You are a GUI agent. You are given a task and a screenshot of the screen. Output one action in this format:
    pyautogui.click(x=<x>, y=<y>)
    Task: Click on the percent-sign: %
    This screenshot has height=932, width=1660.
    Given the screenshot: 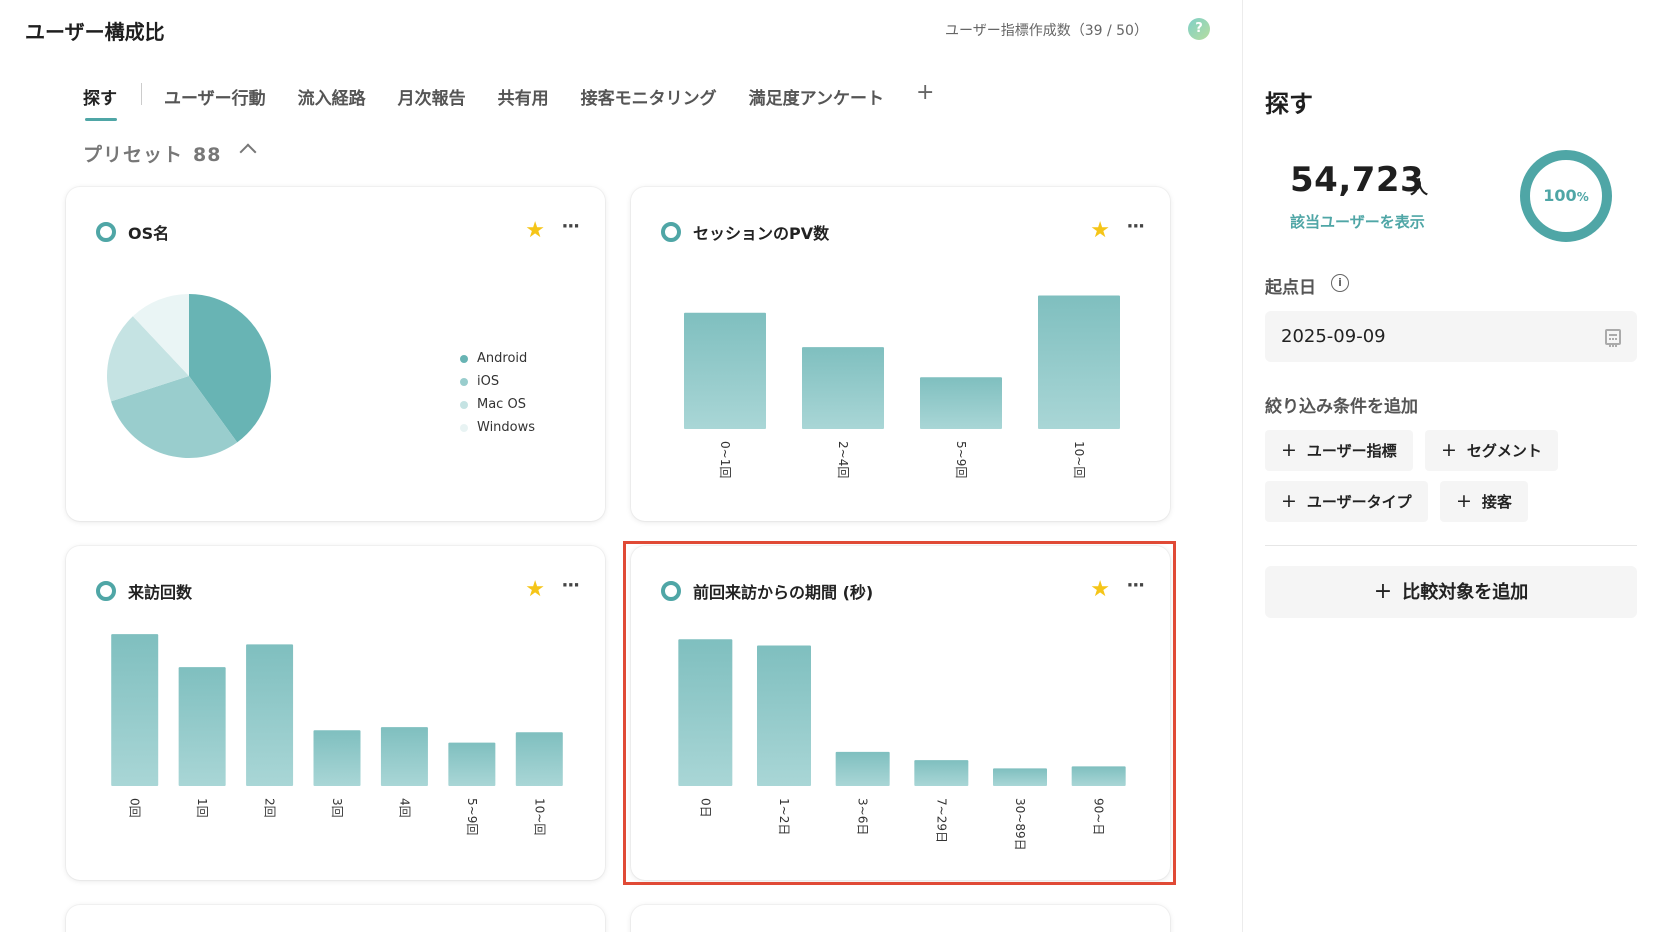 What is the action you would take?
    pyautogui.click(x=1582, y=197)
    